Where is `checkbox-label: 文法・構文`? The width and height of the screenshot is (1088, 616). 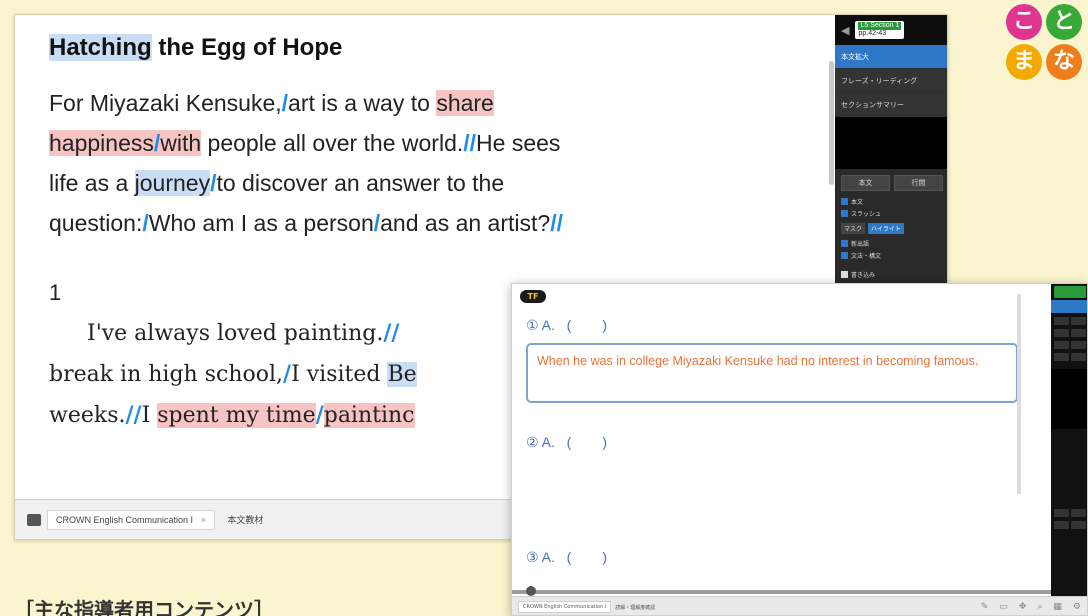 checkbox-label: 文法・構文 is located at coordinates (866, 256).